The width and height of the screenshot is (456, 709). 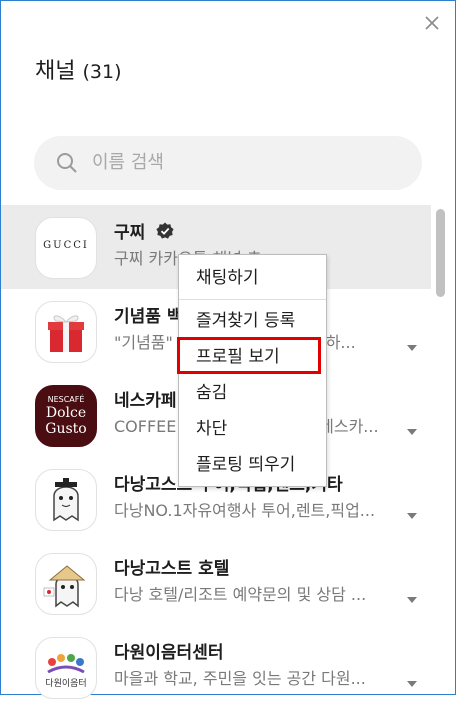 I want to click on search-input: 이름 검색, so click(x=128, y=163).